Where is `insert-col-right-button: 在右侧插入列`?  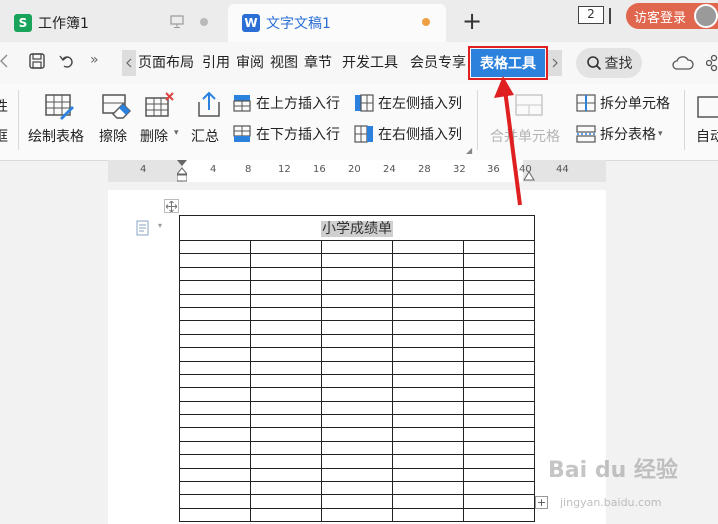
insert-col-right-button: 在右侧插入列 is located at coordinates (408, 134).